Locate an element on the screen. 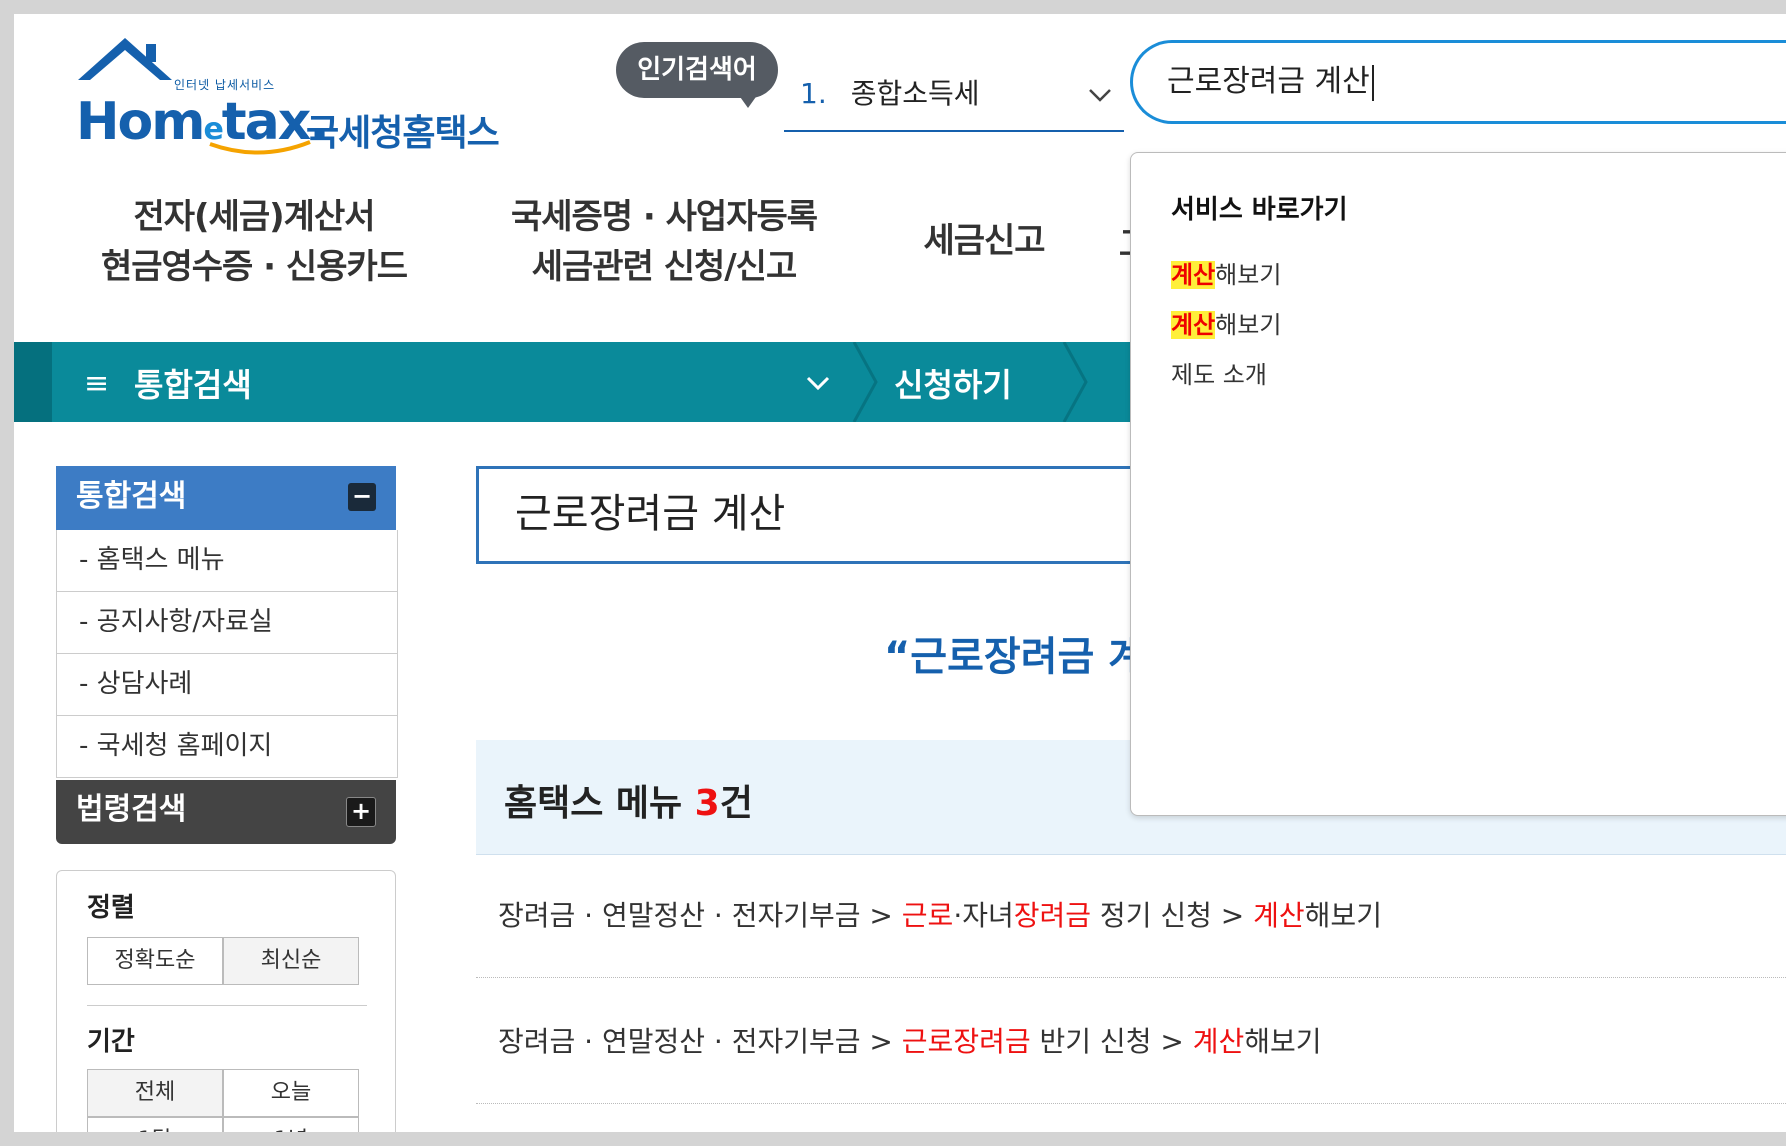 Image resolution: width=1786 pixels, height=1146 pixels. sort-latest-button: 최신순 is located at coordinates (291, 961).